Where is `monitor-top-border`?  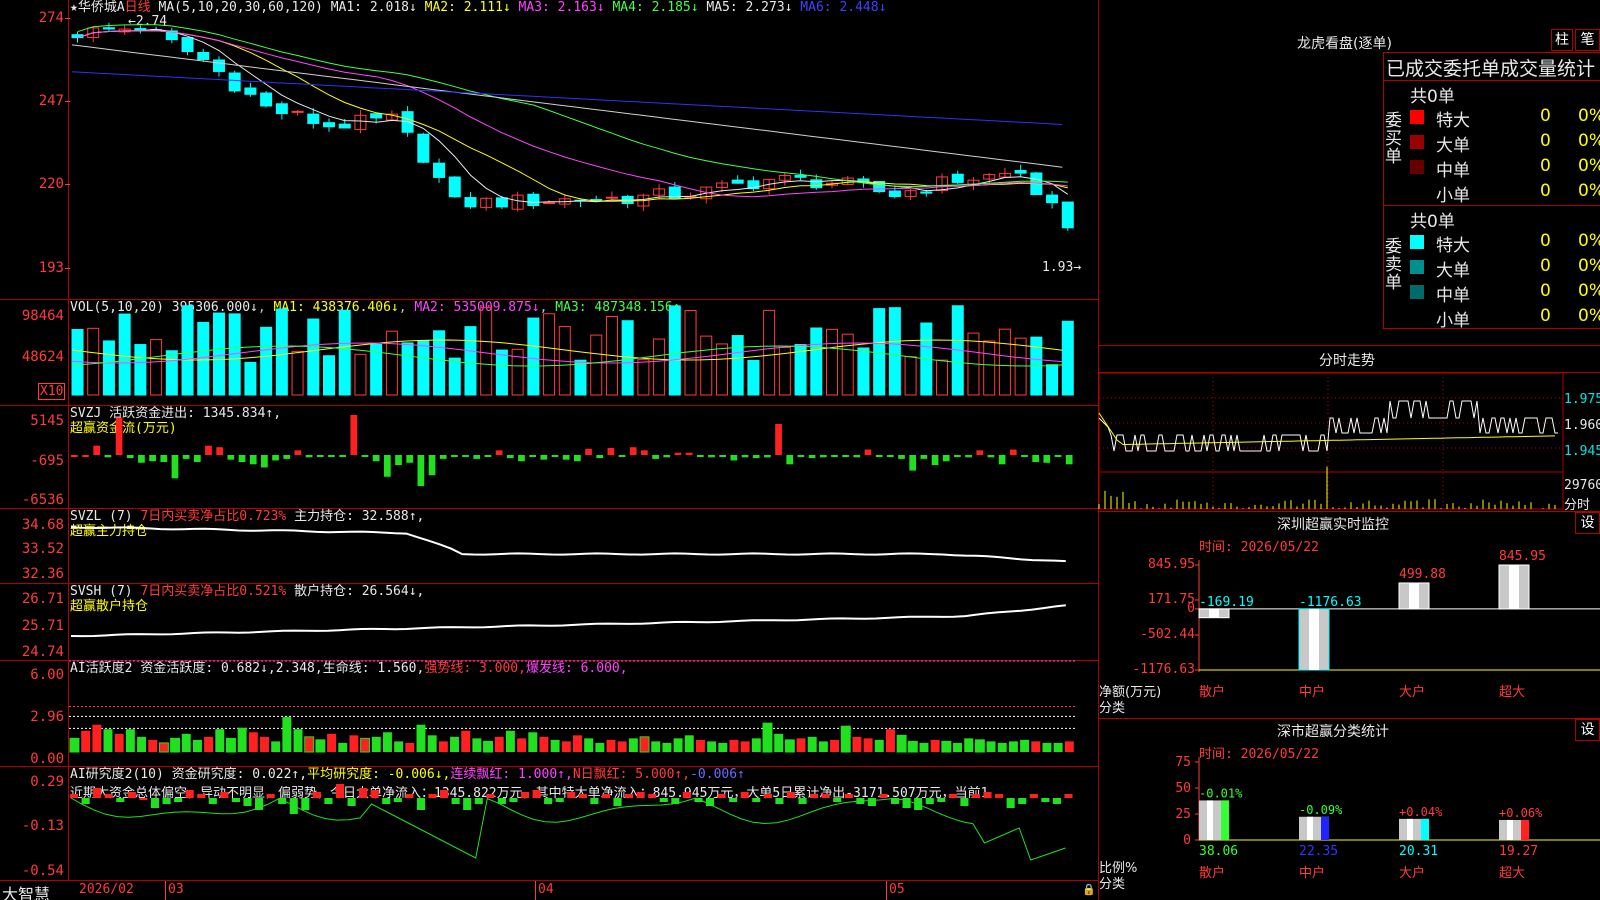
monitor-top-border is located at coordinates (1349, 511).